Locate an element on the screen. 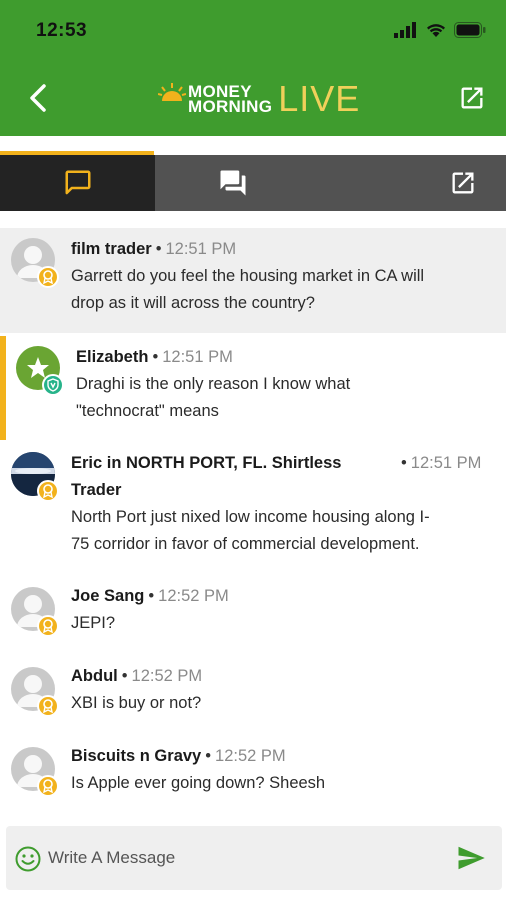 The image size is (506, 900). chevron-left-icon is located at coordinates (38, 98).